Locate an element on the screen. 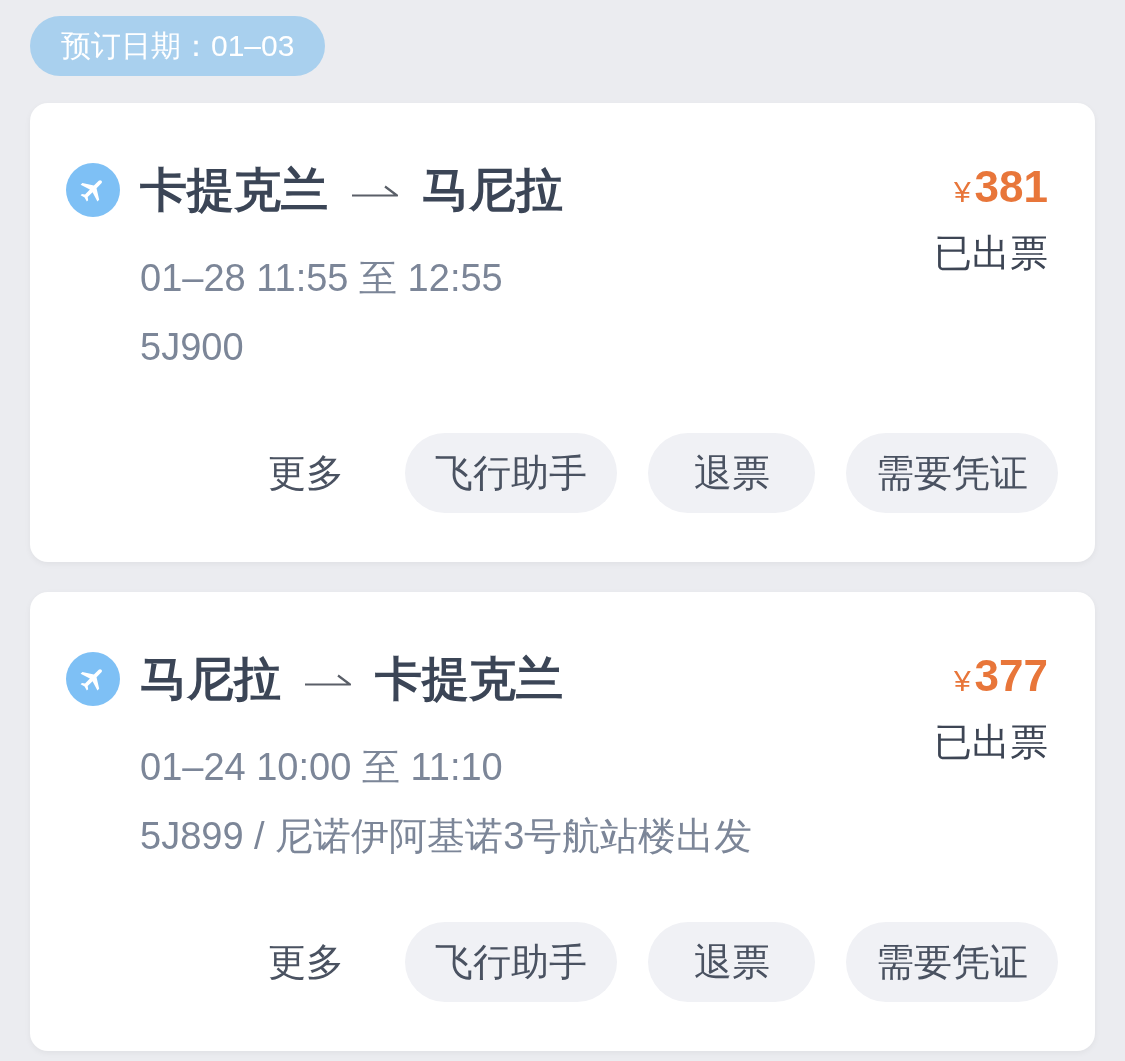 The height and width of the screenshot is (1061, 1125). booking-date-badge: 预订日期：01–03 is located at coordinates (178, 46).